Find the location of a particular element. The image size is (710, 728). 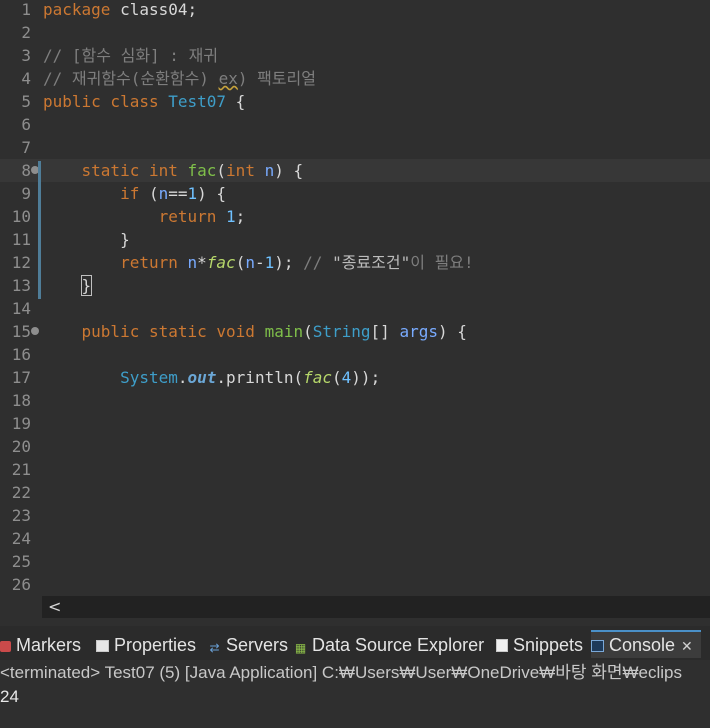

code-token: // 재귀함수(순환함수) is located at coordinates (131, 78).